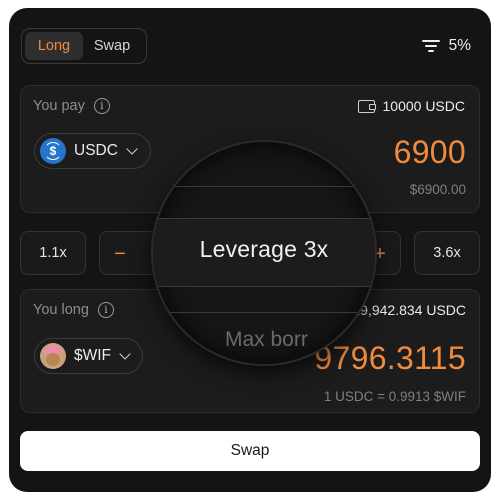 This screenshot has width=500, height=500. Describe the element at coordinates (390, 358) in the screenshot. I see `long-amount: 9796.3115` at that location.